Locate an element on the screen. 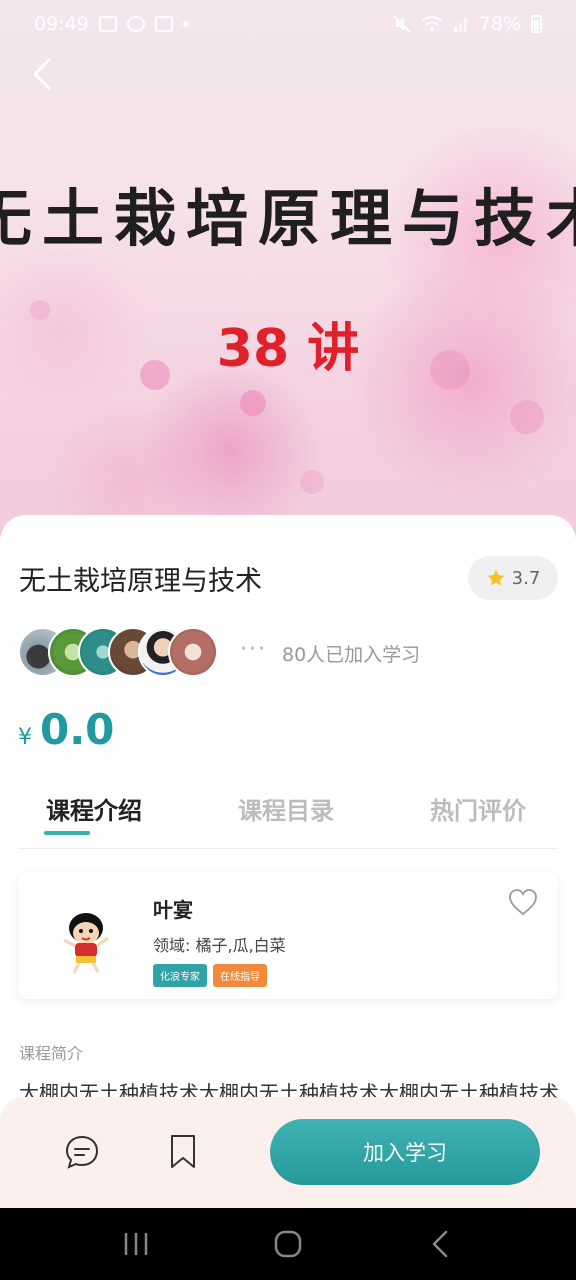  recent-apps-icon is located at coordinates (136, 1244).